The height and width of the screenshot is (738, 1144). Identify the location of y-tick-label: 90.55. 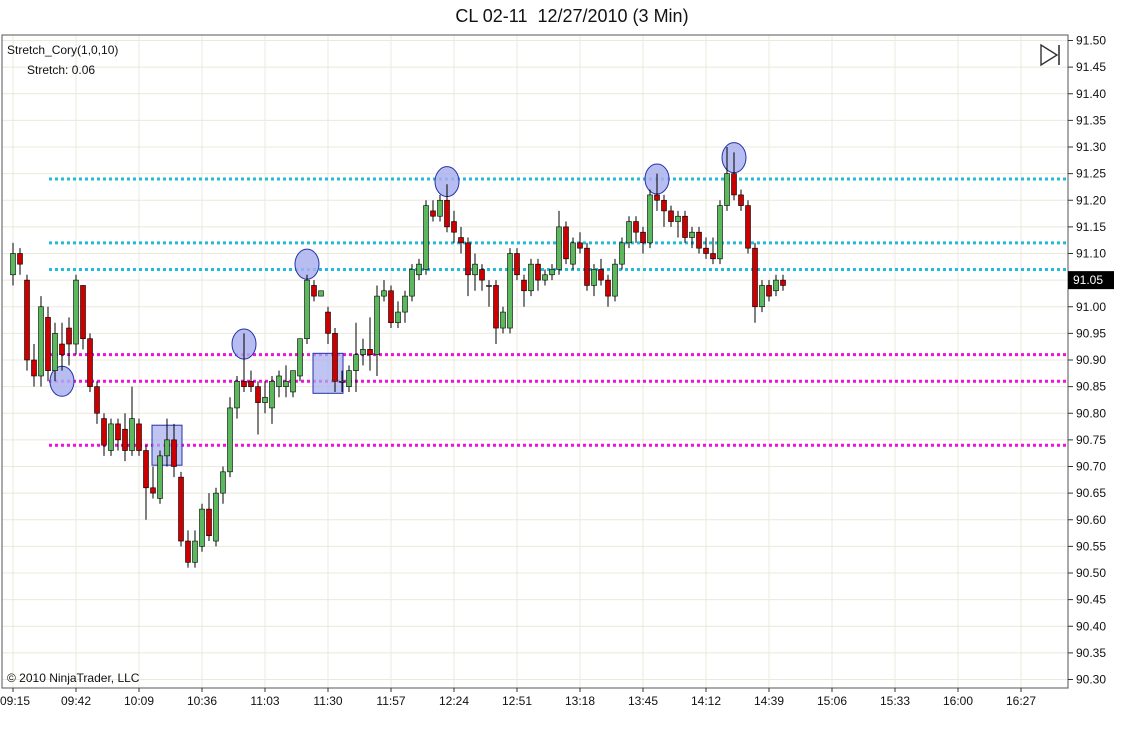
(1091, 546).